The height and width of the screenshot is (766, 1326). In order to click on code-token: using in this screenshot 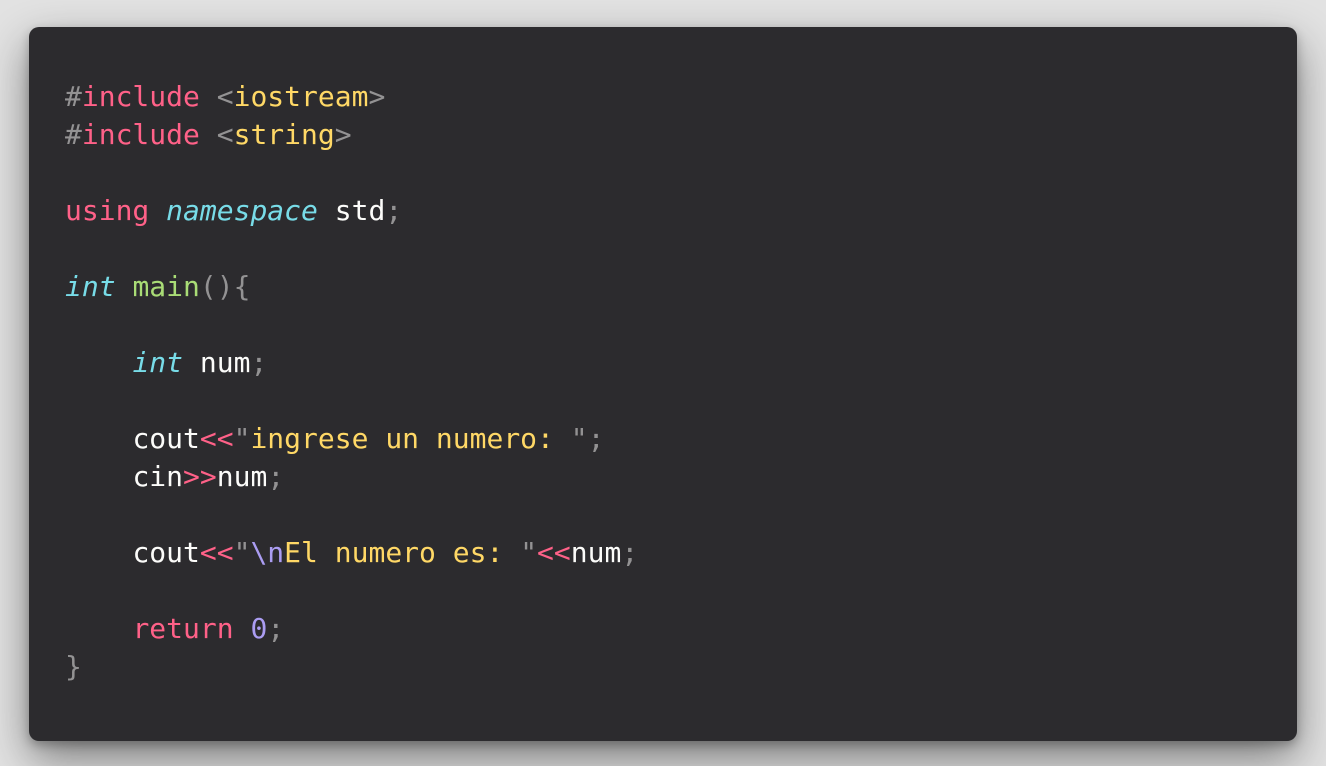, I will do `click(107, 210)`.